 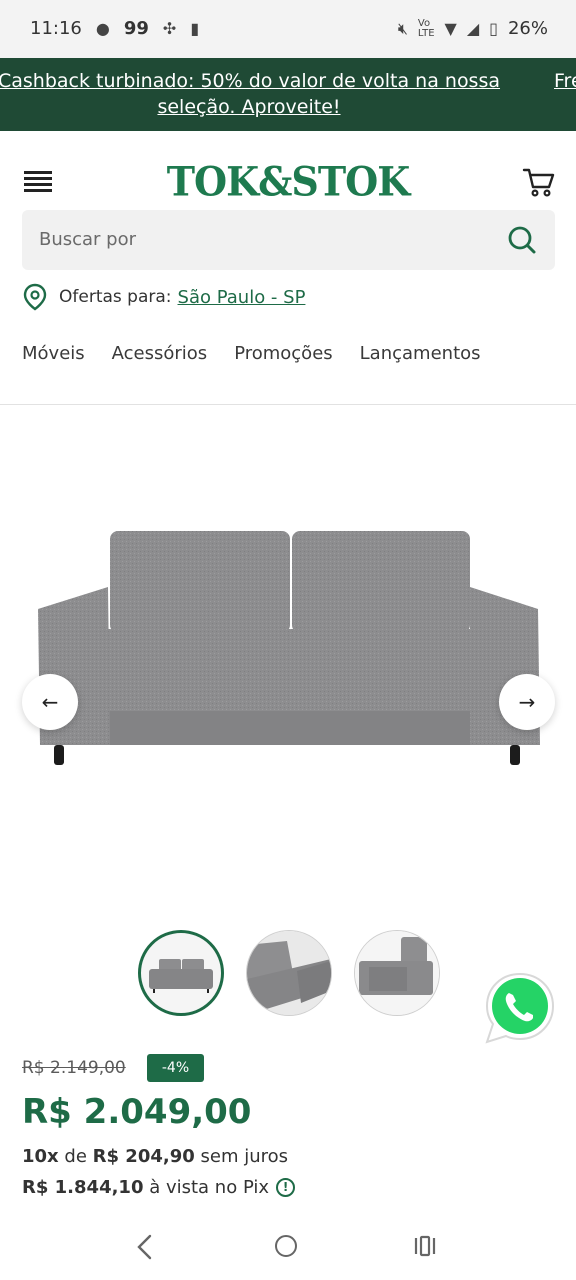 I want to click on category-nav: Móveis Acessórios Promoções Lançamentos, so click(x=251, y=353).